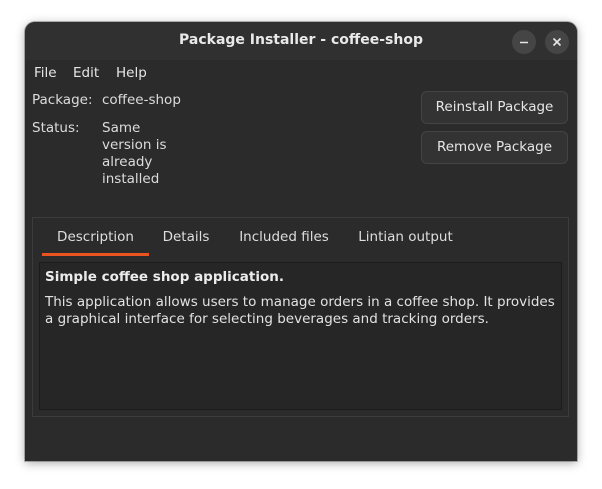 This screenshot has height=489, width=602. I want to click on tab-details: Details, so click(186, 237).